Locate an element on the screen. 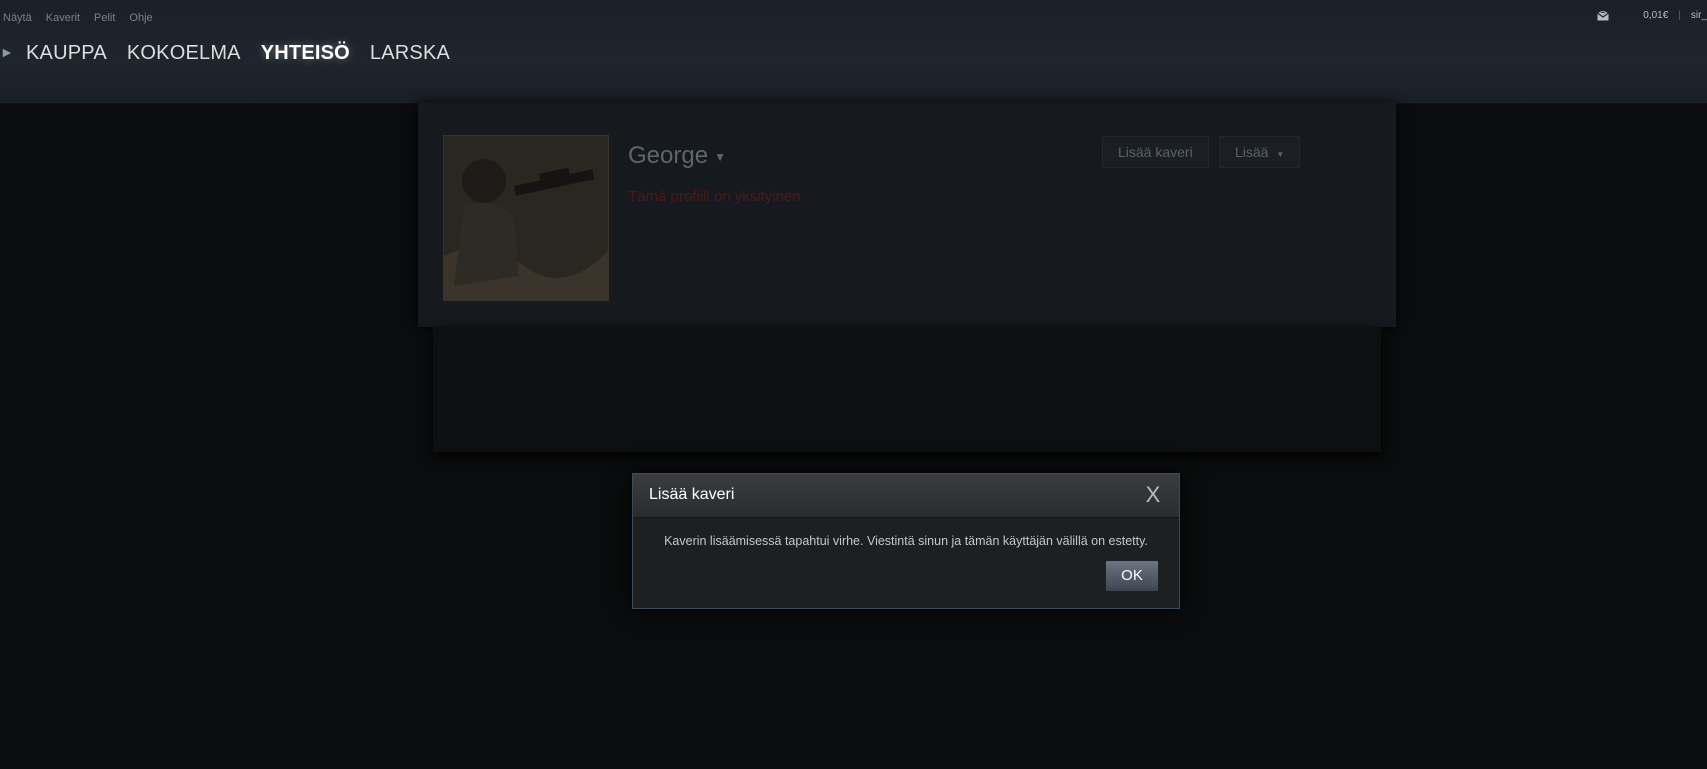 The height and width of the screenshot is (769, 1707). account-area: 0,01€ | sir_ is located at coordinates (1652, 15).